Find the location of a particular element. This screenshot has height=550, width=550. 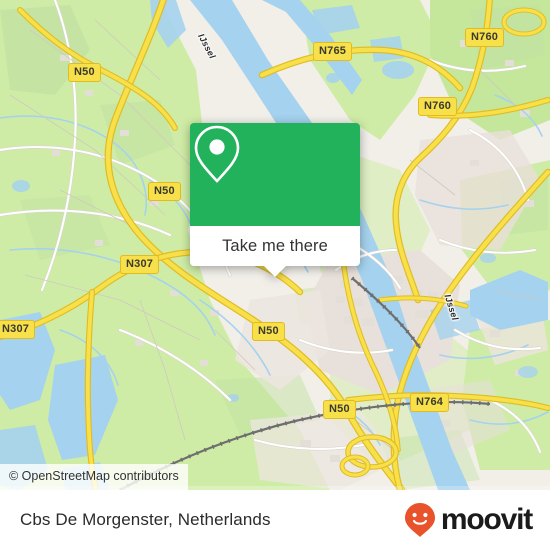

road-shield-n307-mid: N307 is located at coordinates (140, 264).